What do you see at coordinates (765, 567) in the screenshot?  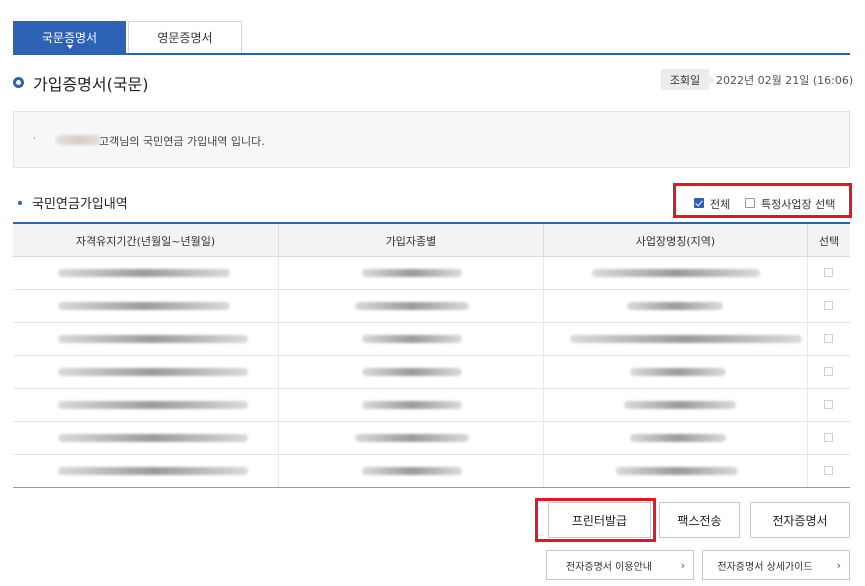 I see `link-label: 전자증명서 상세가이드` at bounding box center [765, 567].